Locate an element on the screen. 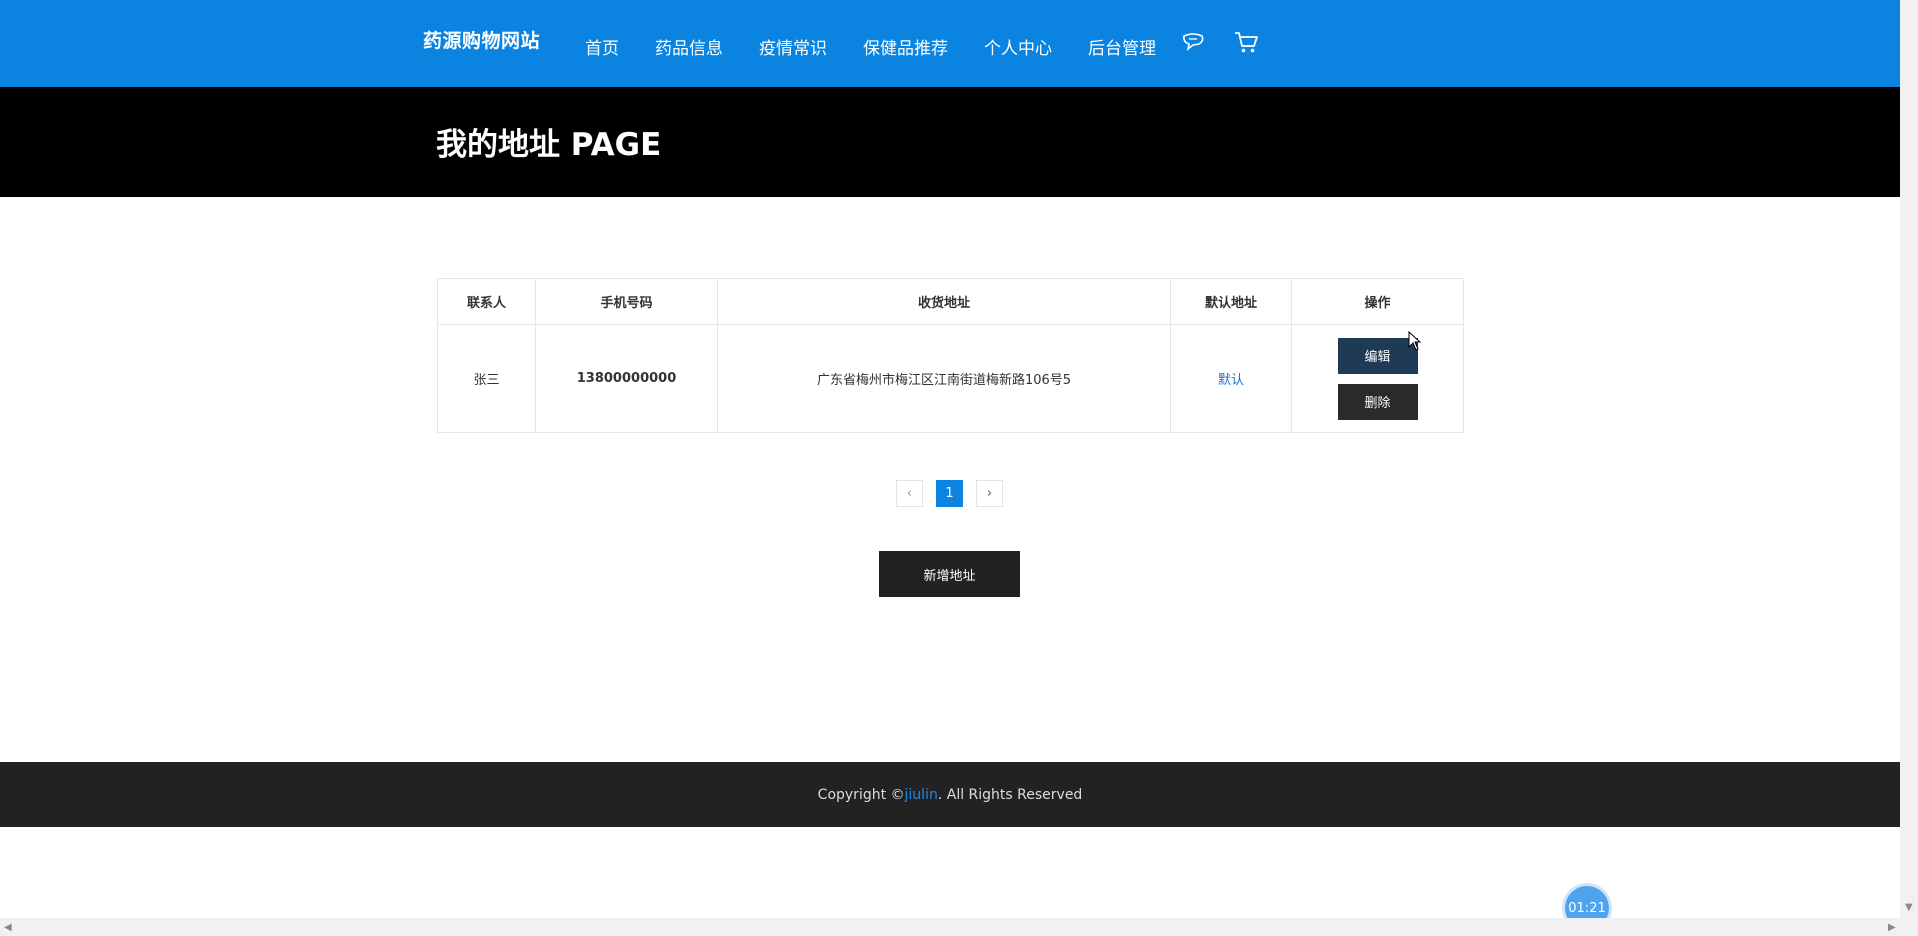  copyright-prefix: Copyright © is located at coordinates (861, 794).